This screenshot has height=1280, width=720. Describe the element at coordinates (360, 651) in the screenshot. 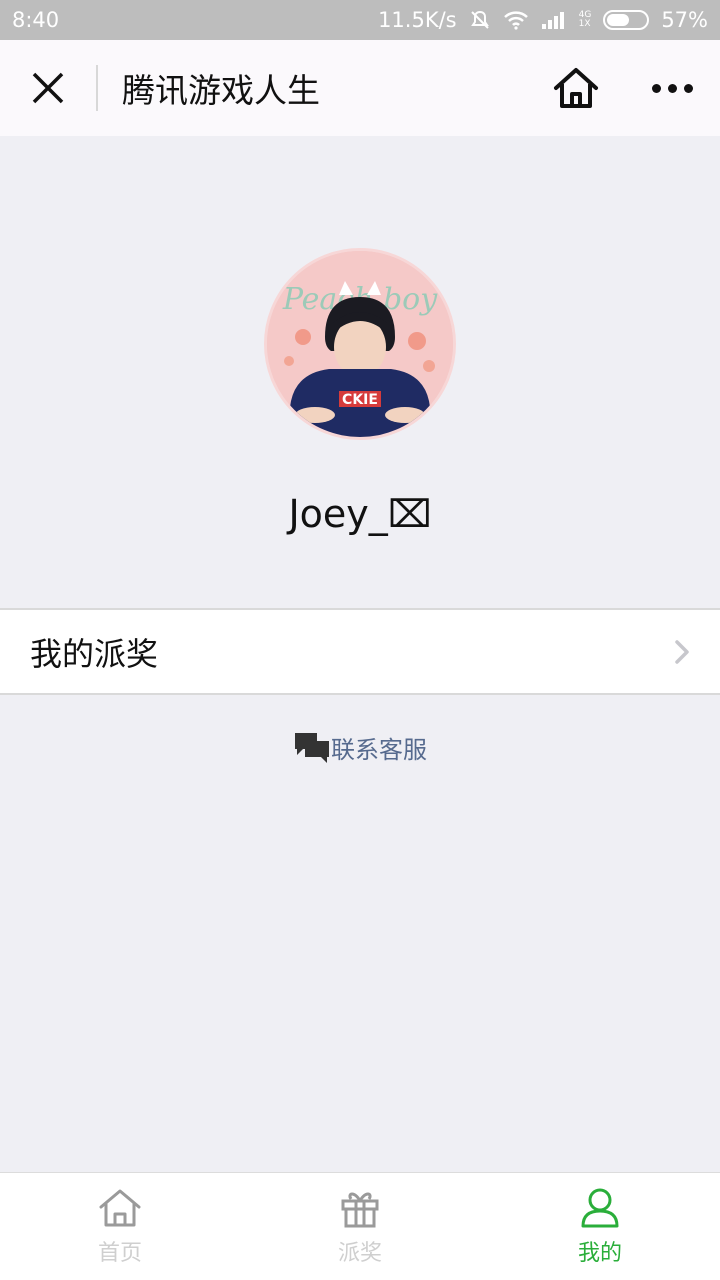

I see `my-awards-item: 我的派奖` at that location.